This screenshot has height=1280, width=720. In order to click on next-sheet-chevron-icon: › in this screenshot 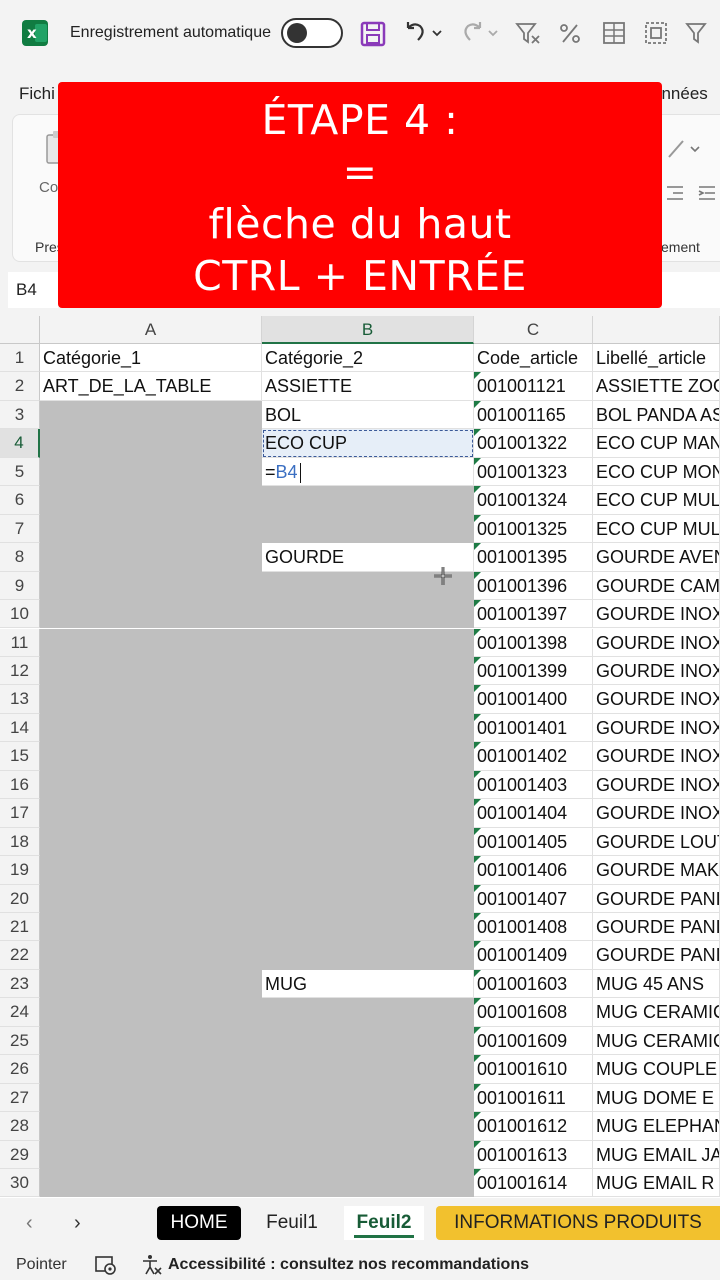, I will do `click(77, 1223)`.